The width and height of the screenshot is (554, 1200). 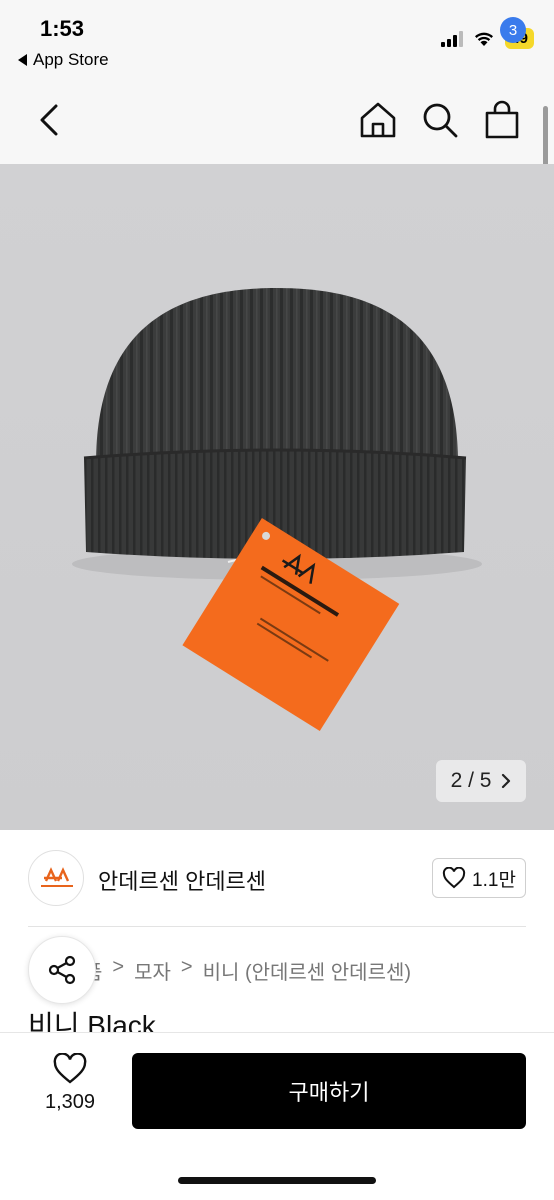 What do you see at coordinates (484, 39) in the screenshot?
I see `wifi-icon` at bounding box center [484, 39].